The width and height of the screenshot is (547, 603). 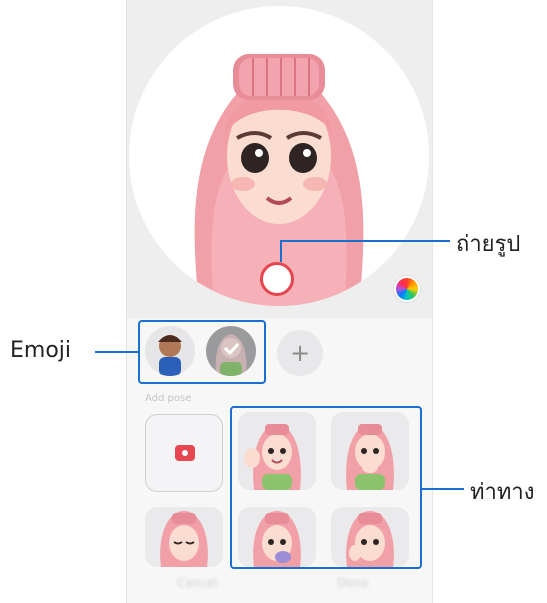 What do you see at coordinates (502, 492) in the screenshot?
I see `poses-callout-label: ท่าทาง` at bounding box center [502, 492].